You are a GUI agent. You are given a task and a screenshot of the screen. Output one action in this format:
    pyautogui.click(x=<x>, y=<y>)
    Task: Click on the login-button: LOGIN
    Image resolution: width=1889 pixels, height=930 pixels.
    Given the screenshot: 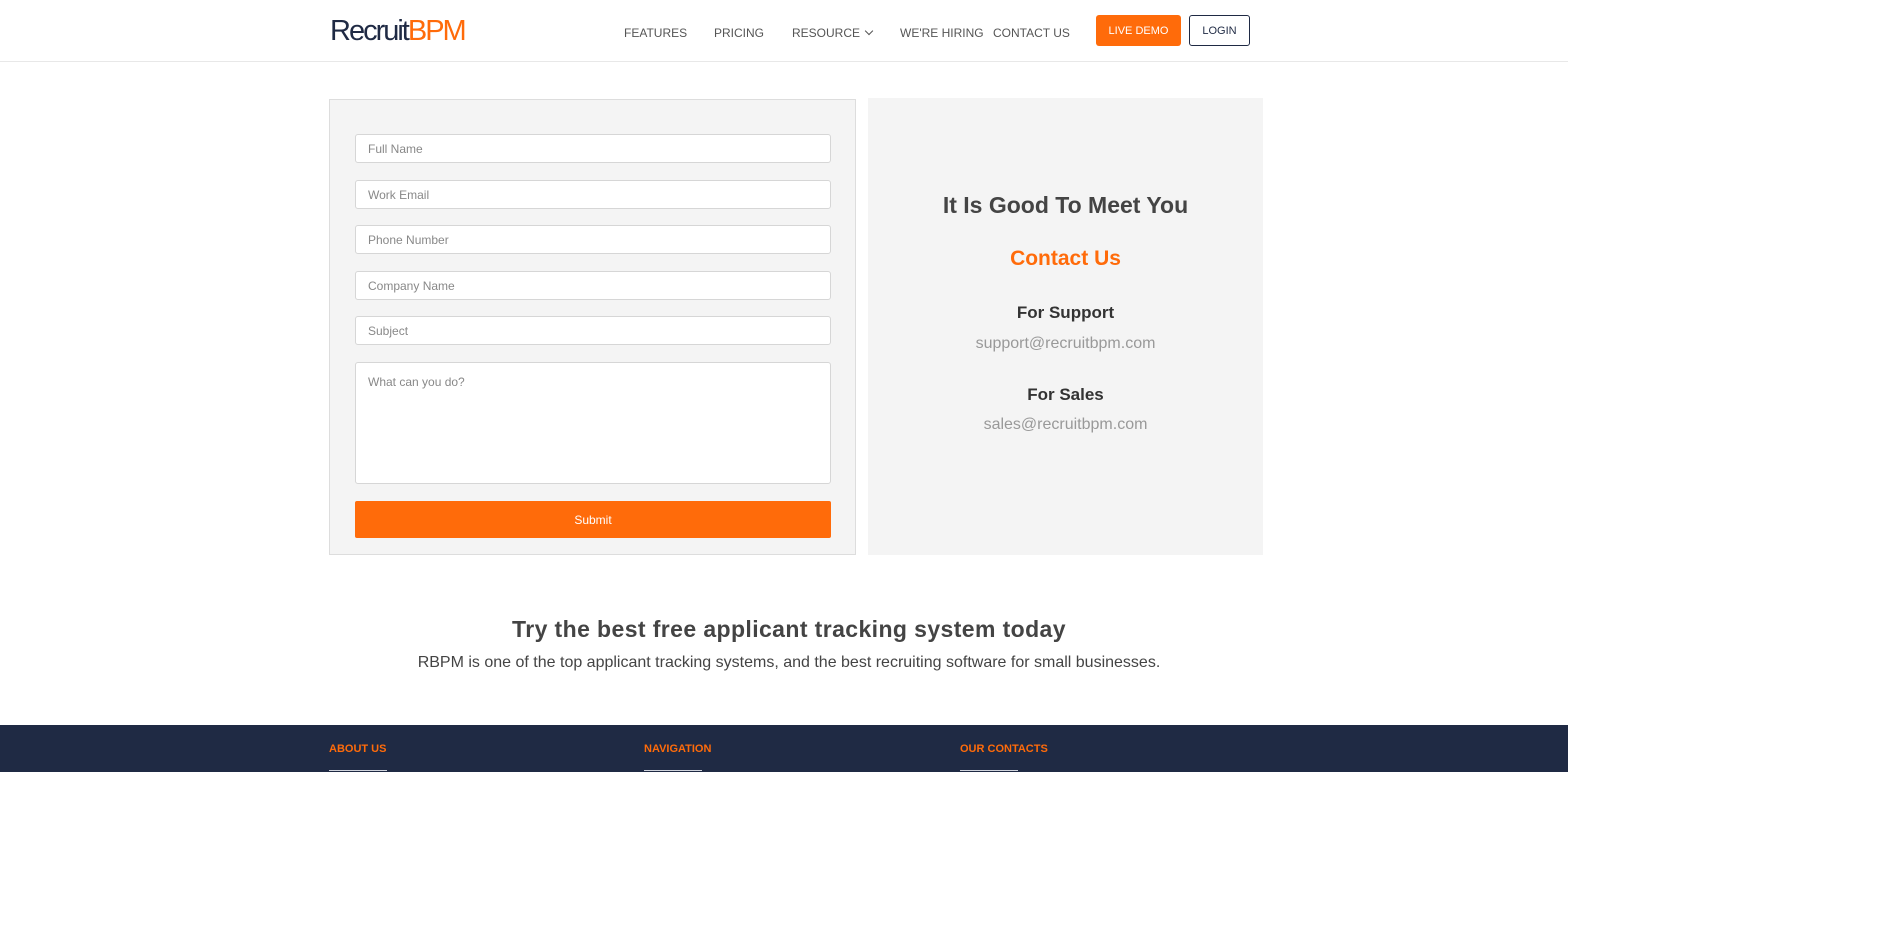 What is the action you would take?
    pyautogui.click(x=1219, y=30)
    